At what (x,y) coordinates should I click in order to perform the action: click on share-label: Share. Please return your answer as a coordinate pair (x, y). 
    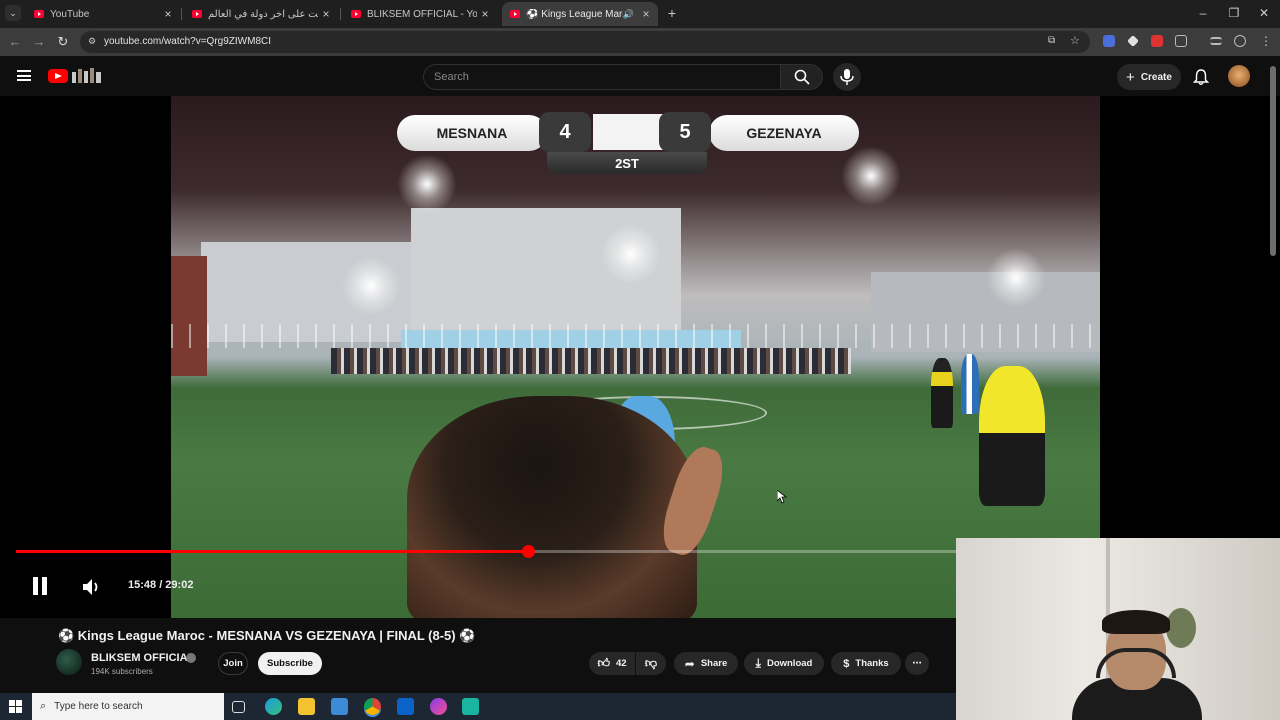
    Looking at the image, I should click on (714, 663).